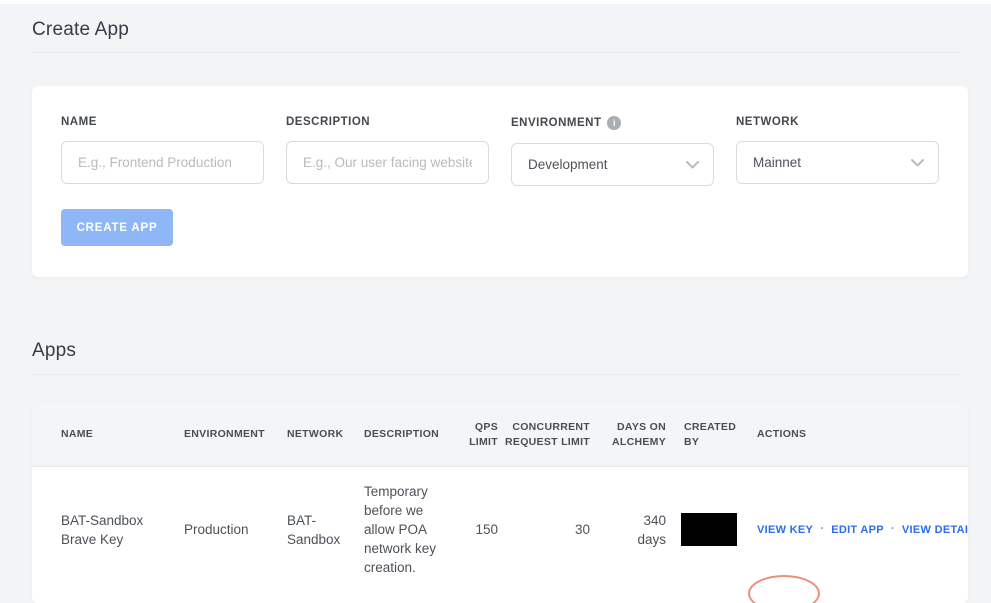 The height and width of the screenshot is (603, 991). What do you see at coordinates (483, 434) in the screenshot?
I see `header-qps-limit: QPS LIMIT` at bounding box center [483, 434].